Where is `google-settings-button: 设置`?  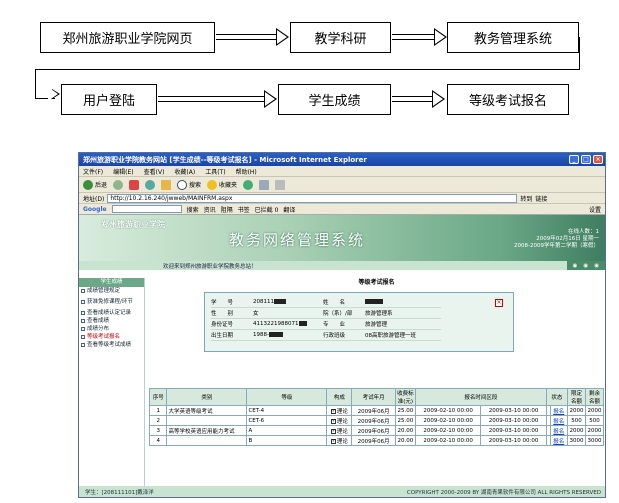 google-settings-button: 设置 is located at coordinates (597, 209).